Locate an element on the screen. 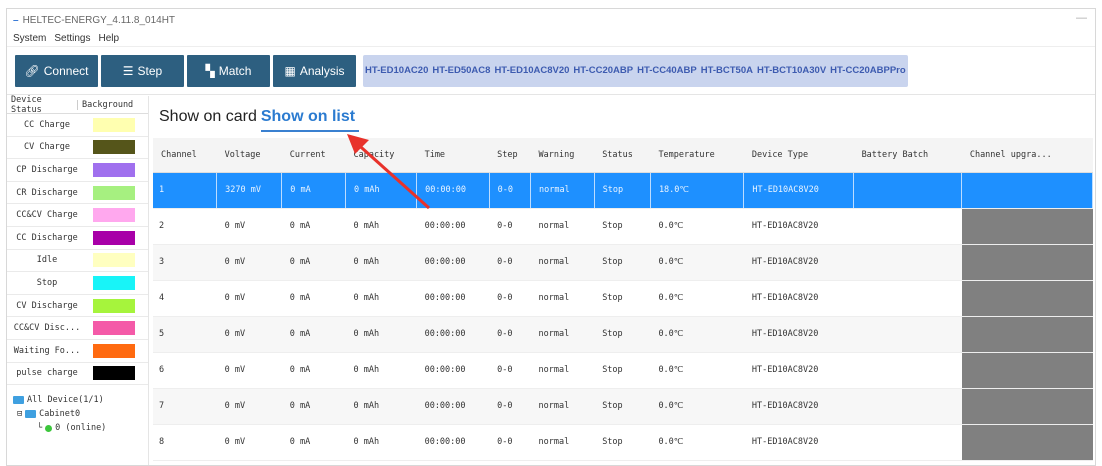  column-header: Warning is located at coordinates (562, 155).